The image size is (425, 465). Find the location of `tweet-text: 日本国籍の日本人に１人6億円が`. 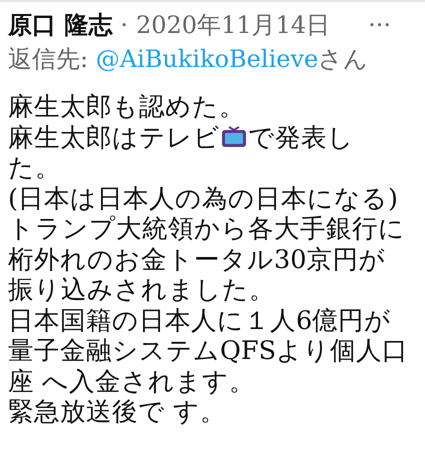

tweet-text: 日本国籍の日本人に１人6億円が is located at coordinates (200, 321).